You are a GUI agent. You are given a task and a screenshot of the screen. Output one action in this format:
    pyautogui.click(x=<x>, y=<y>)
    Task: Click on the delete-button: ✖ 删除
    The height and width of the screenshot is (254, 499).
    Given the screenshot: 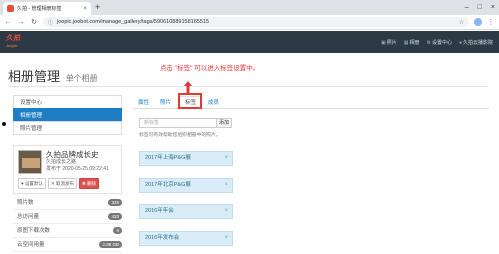 What is the action you would take?
    pyautogui.click(x=88, y=183)
    